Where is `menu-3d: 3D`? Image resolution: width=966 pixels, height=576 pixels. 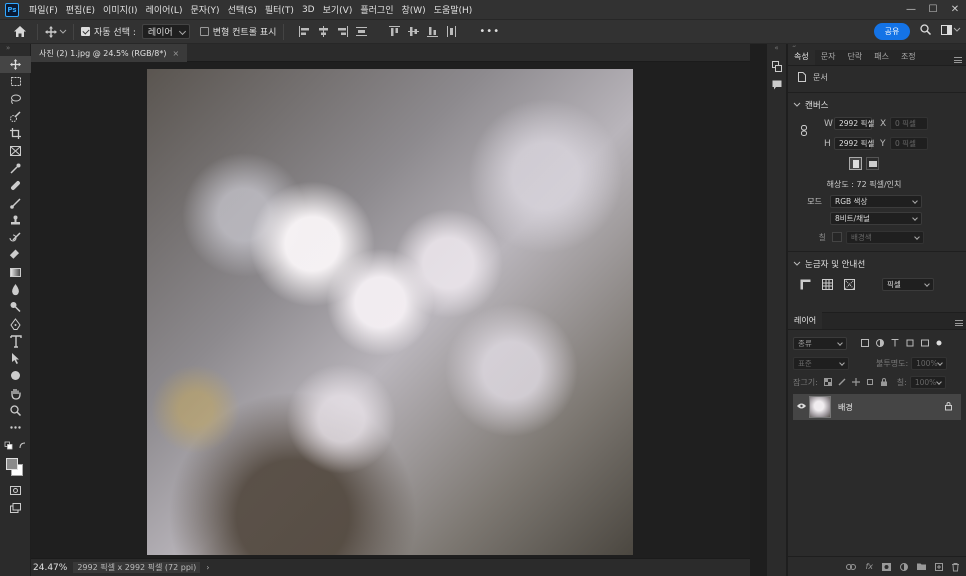 menu-3d: 3D is located at coordinates (308, 10).